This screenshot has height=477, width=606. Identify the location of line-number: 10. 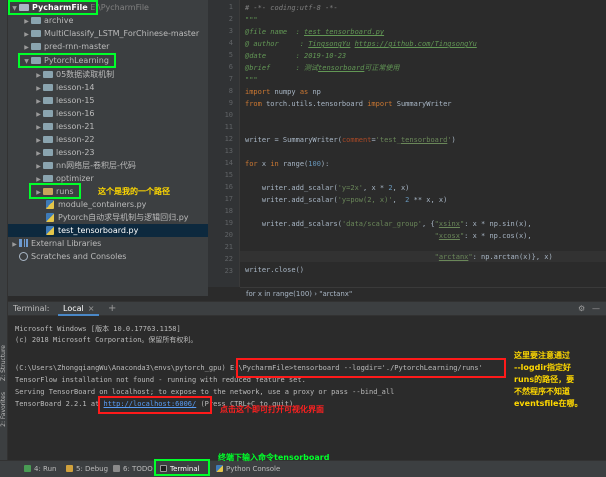
(228, 115).